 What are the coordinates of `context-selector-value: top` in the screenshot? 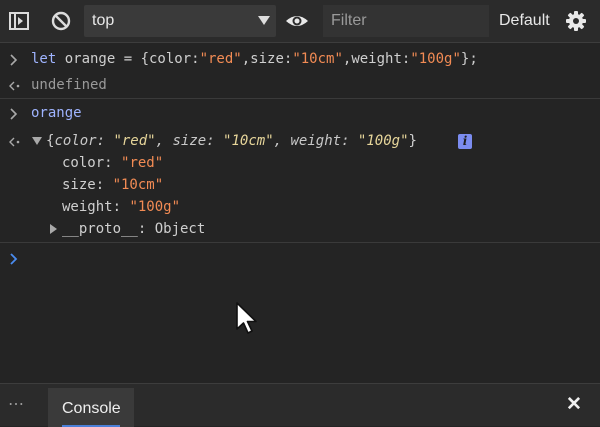 It's located at (103, 20).